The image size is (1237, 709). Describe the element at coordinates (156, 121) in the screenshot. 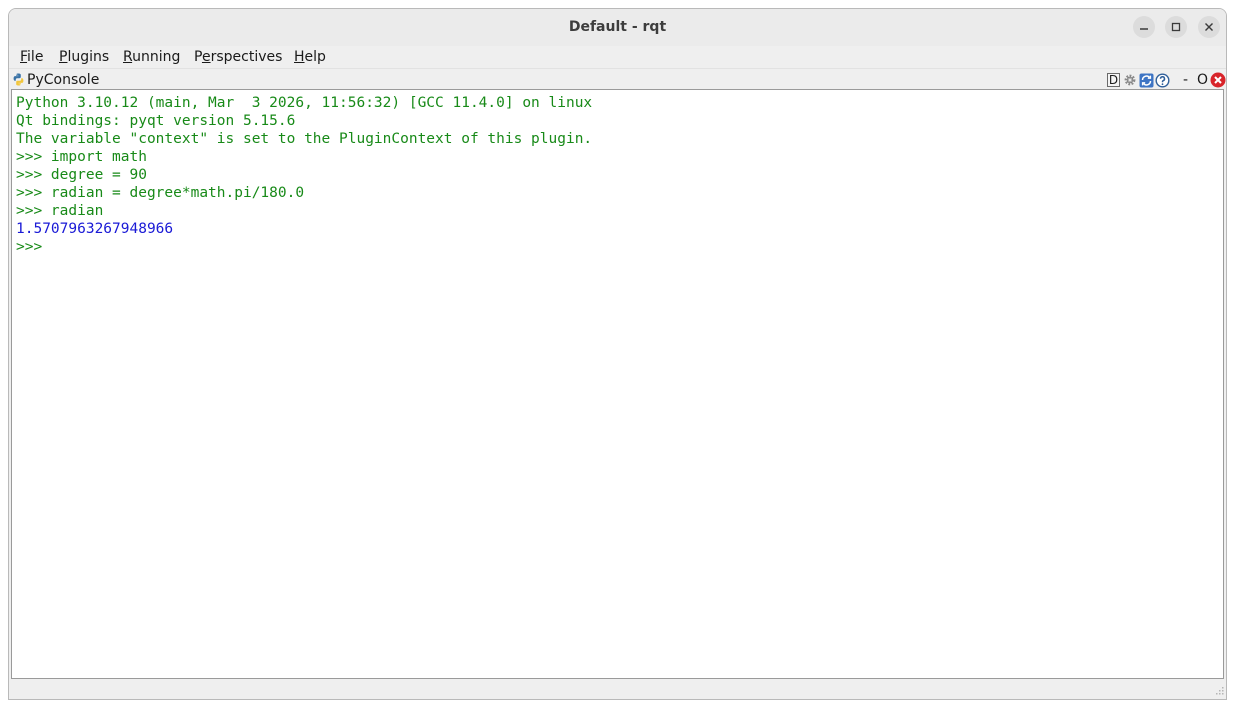

I see `console-line: Qt bindings: pyqt version 5.15.6` at that location.